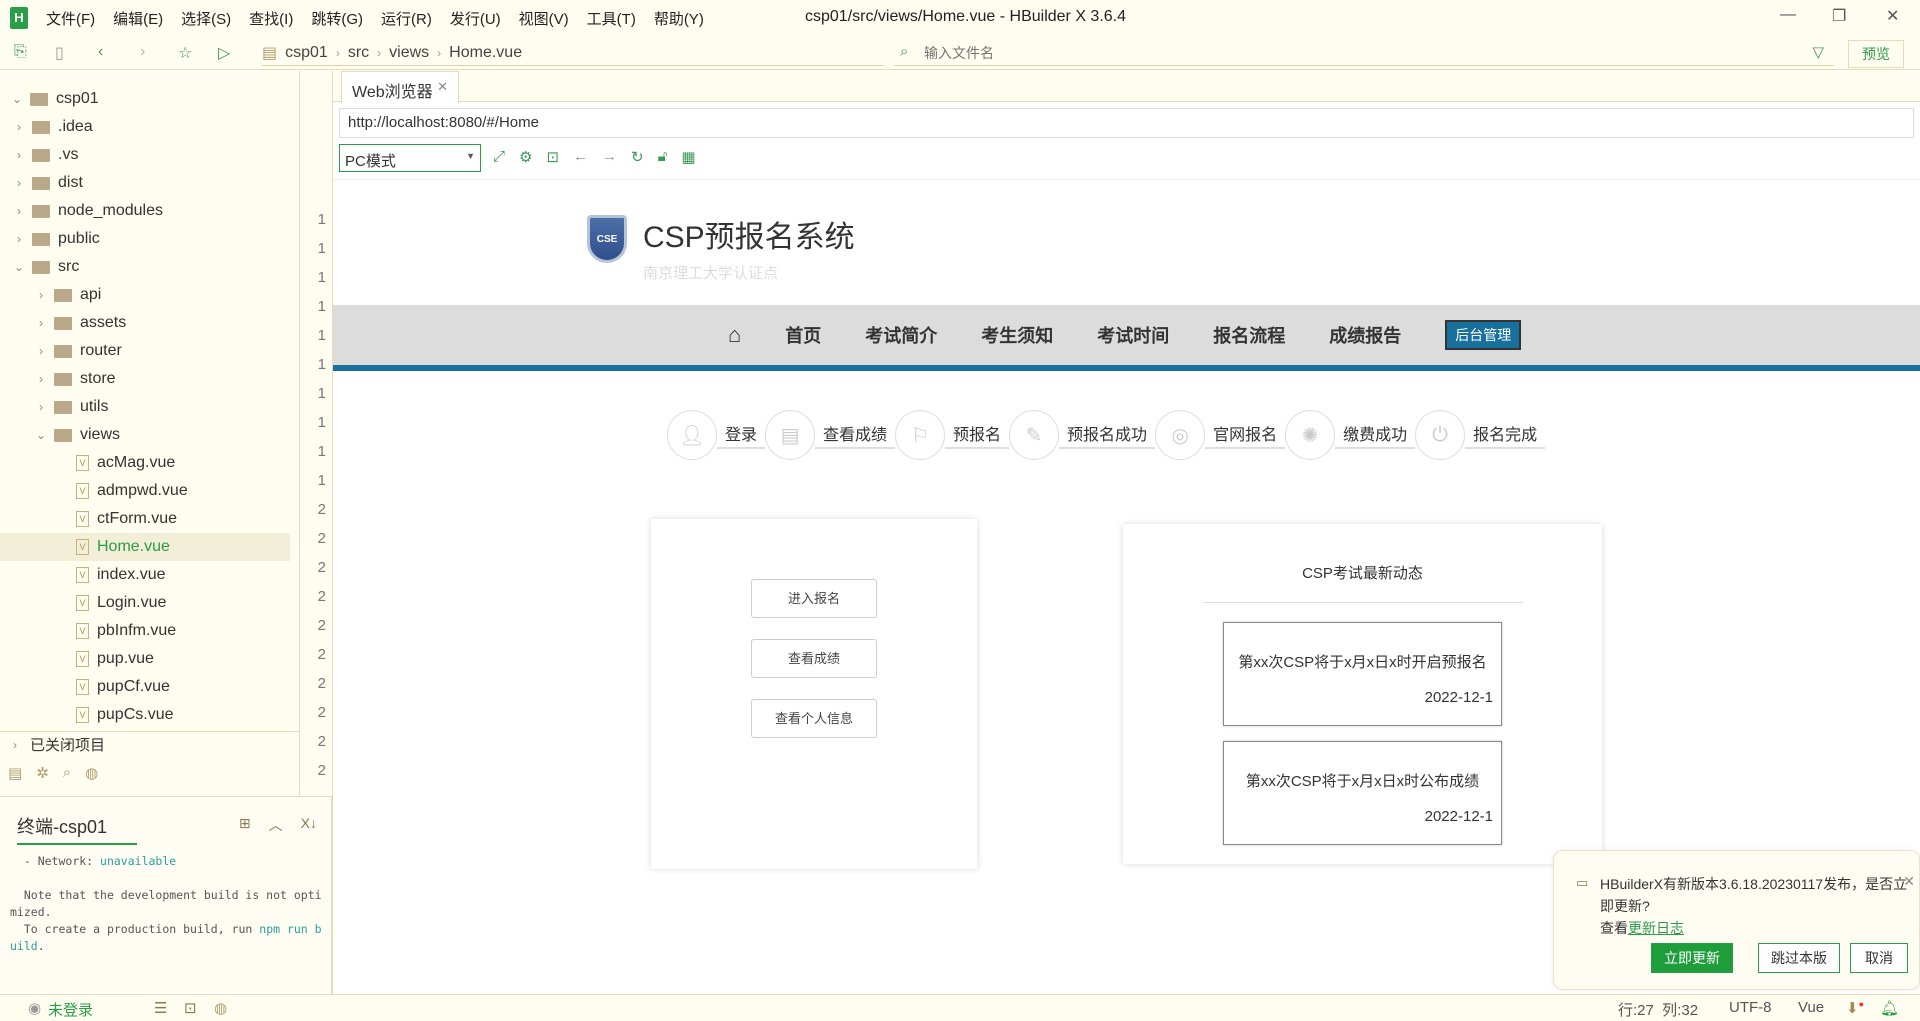 The width and height of the screenshot is (1920, 1021). I want to click on step-item: ✺ 缴费成功, so click(1350, 435).